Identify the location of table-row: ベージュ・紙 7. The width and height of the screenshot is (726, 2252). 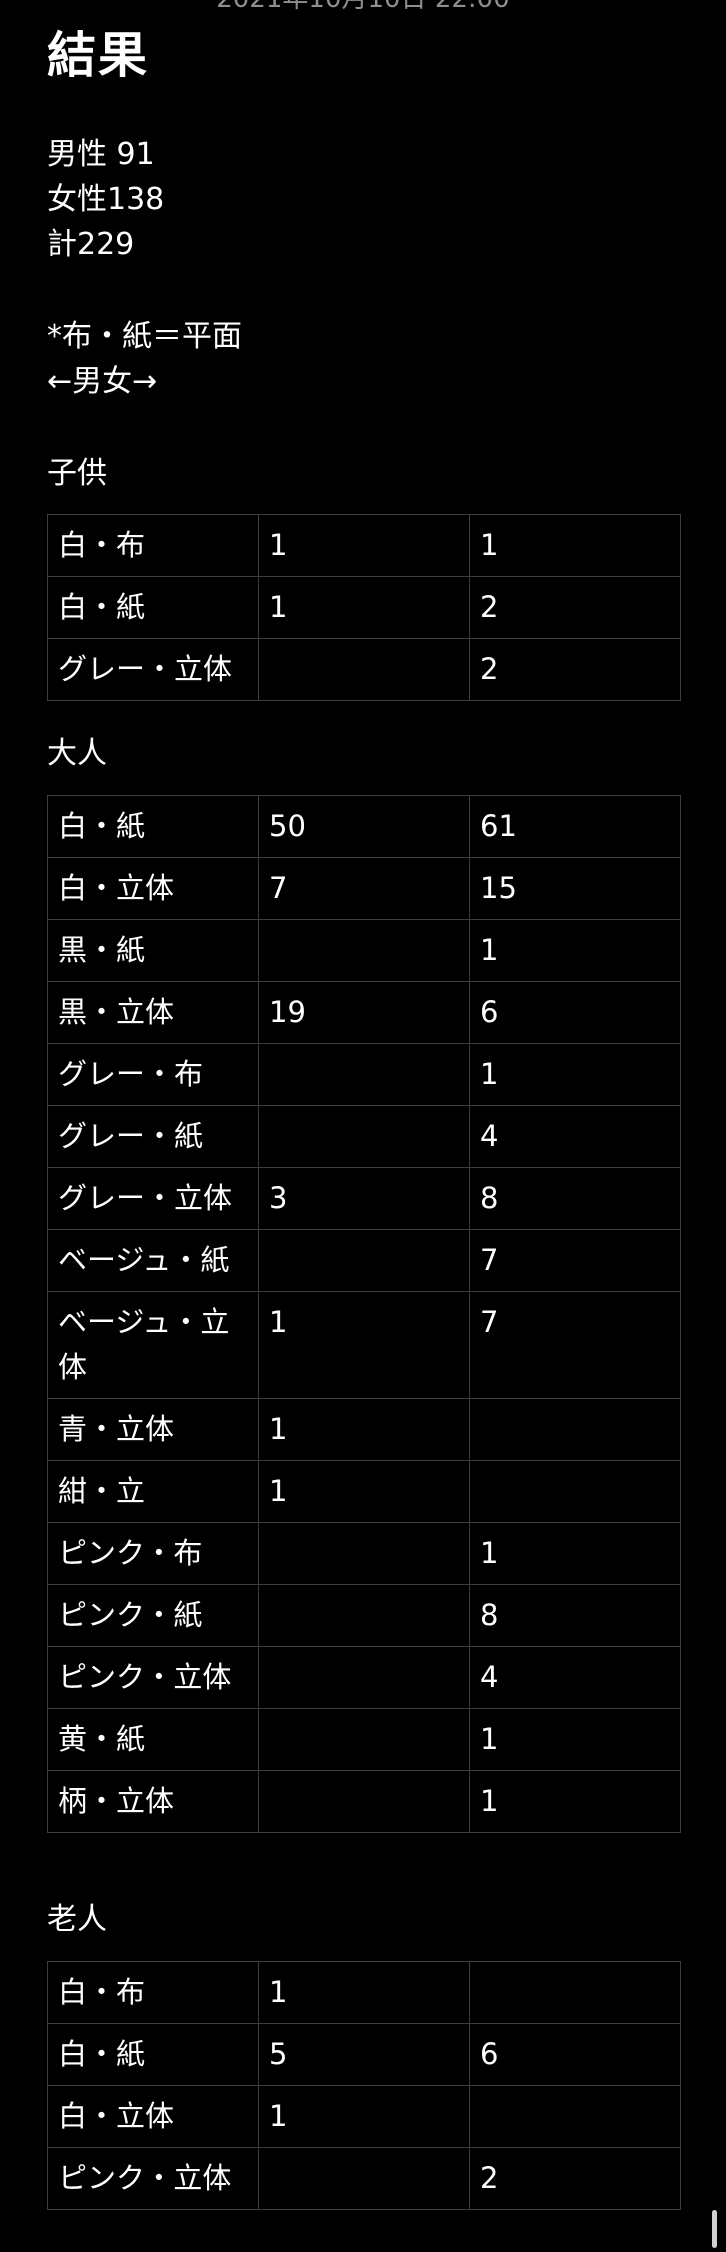
(364, 1260).